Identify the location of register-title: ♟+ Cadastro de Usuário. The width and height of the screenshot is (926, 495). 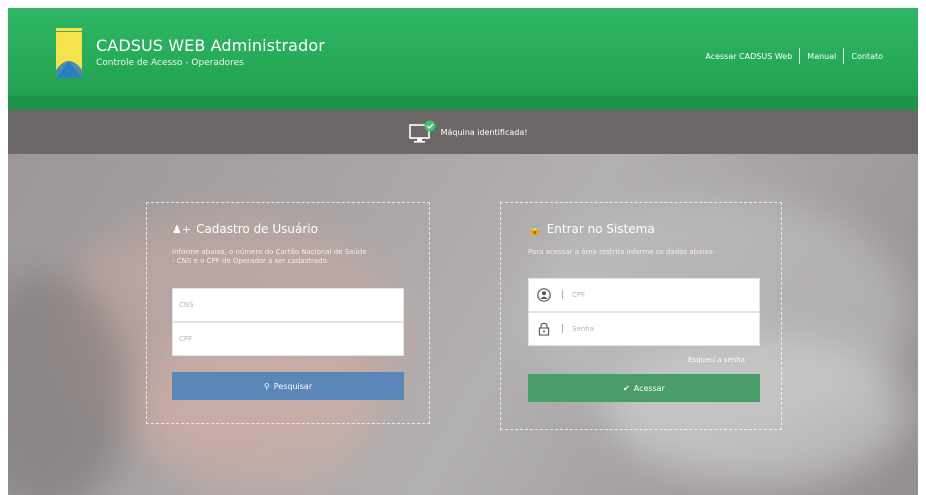
(245, 229).